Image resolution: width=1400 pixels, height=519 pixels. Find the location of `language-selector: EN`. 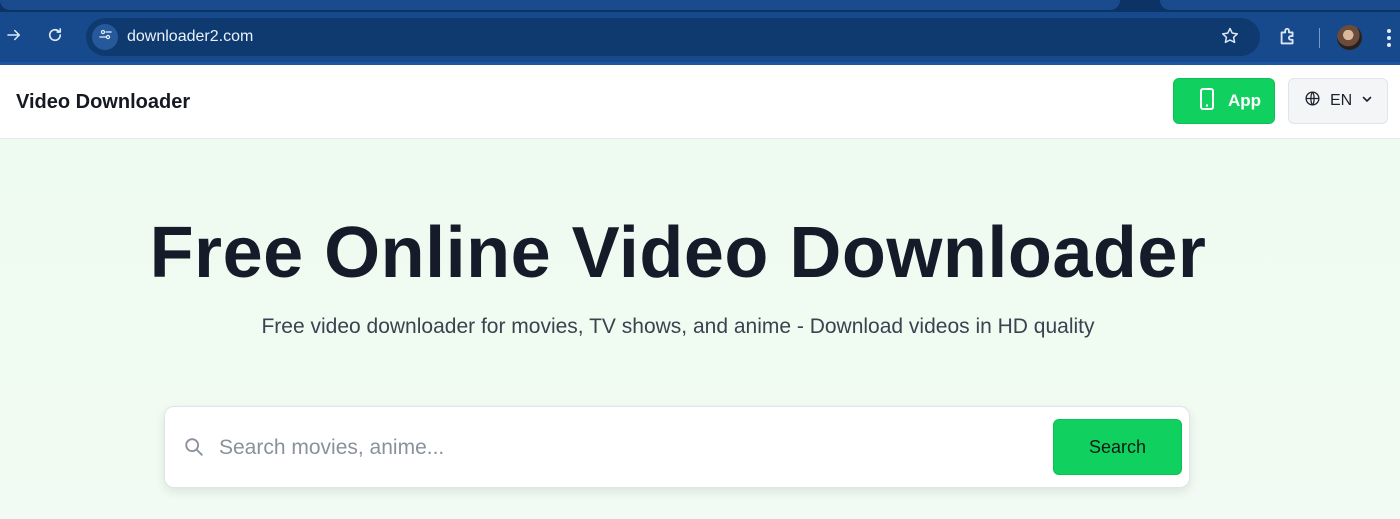

language-selector: EN is located at coordinates (1338, 101).